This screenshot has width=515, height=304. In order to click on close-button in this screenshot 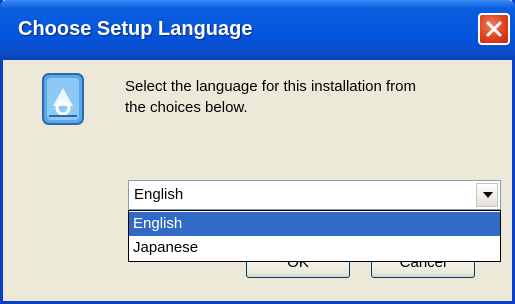, I will do `click(494, 29)`.